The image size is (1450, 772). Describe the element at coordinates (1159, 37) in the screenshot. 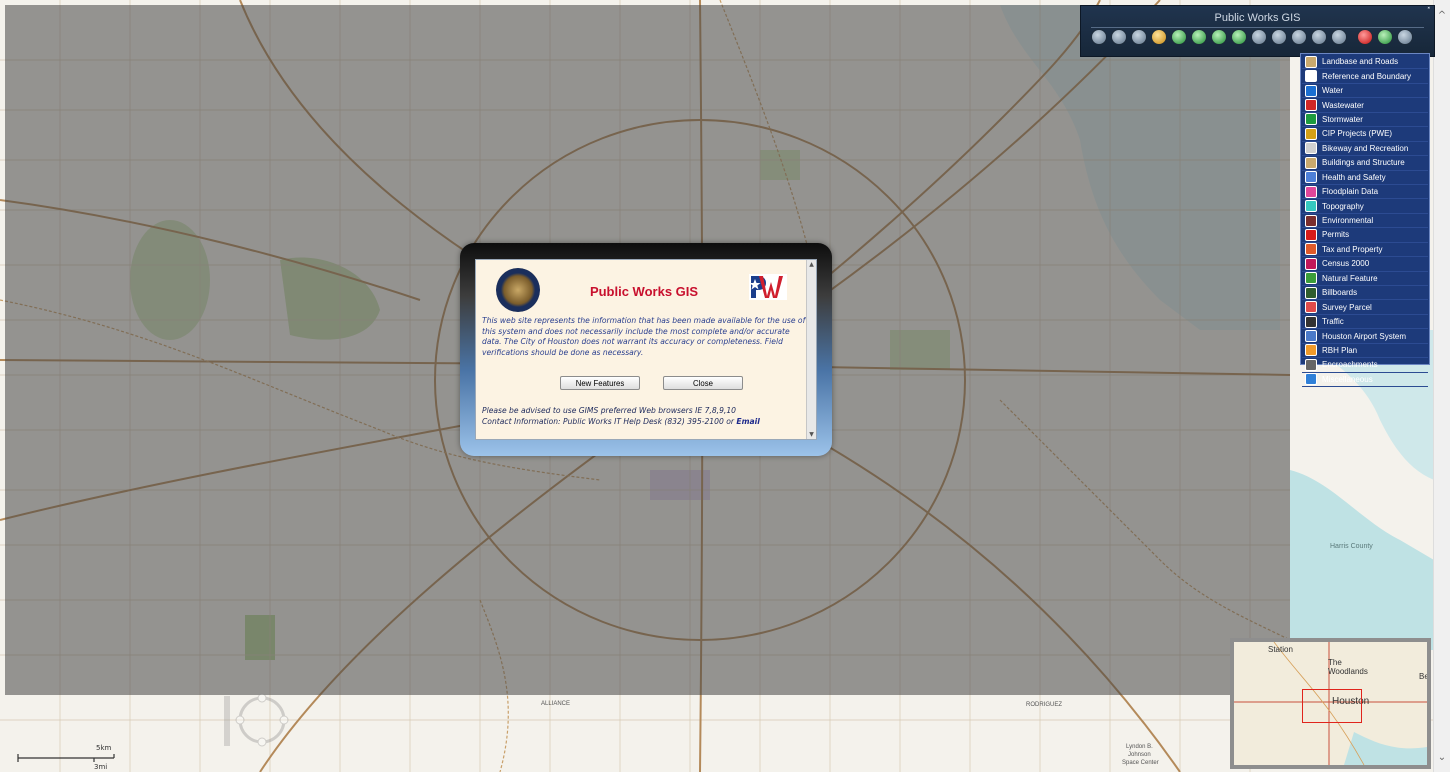

I see `pan-icon` at that location.